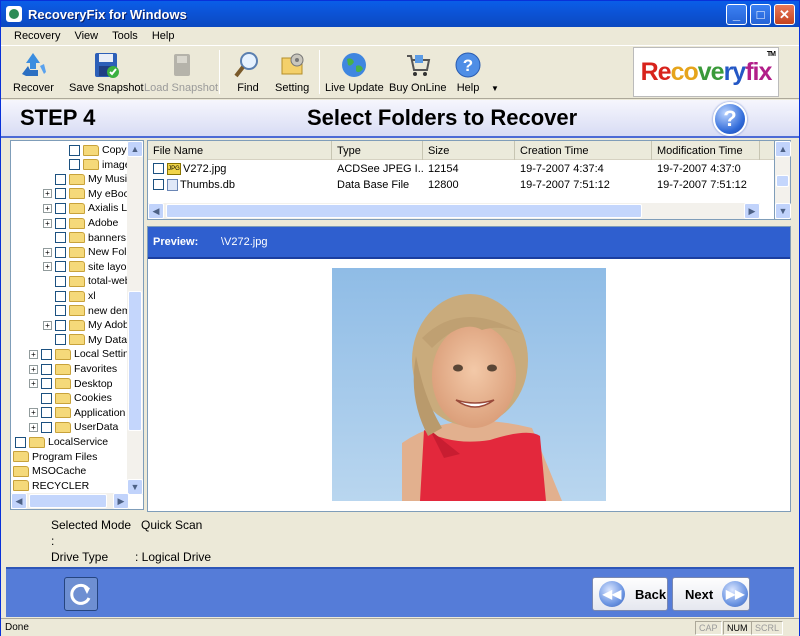 This screenshot has height=636, width=800. What do you see at coordinates (240, 150) in the screenshot?
I see `column-file-name: File Name` at bounding box center [240, 150].